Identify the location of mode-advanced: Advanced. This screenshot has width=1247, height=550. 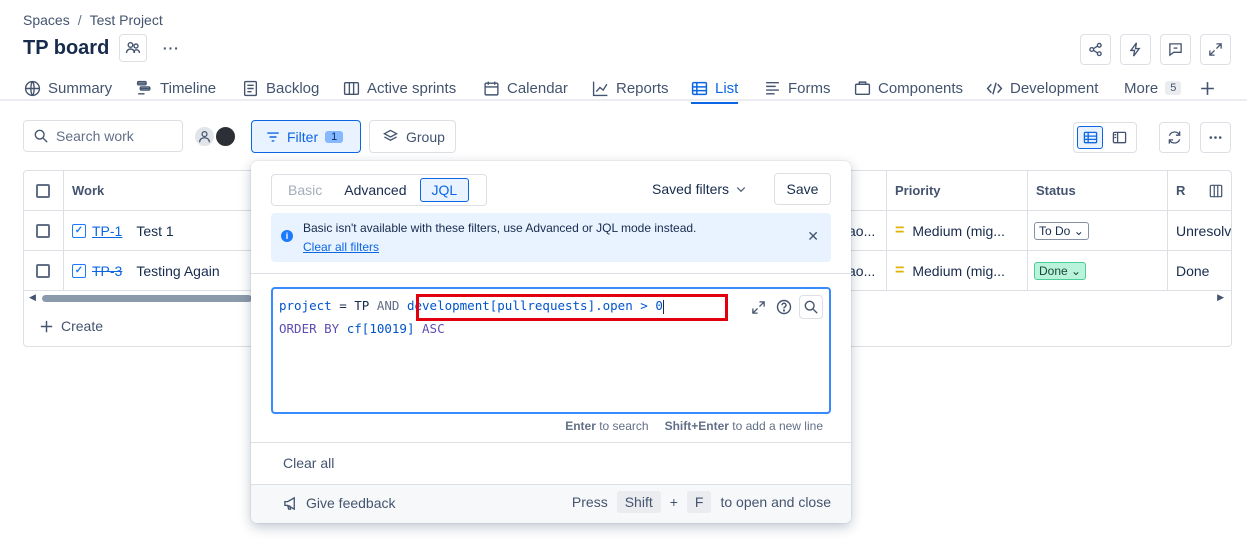
(375, 190).